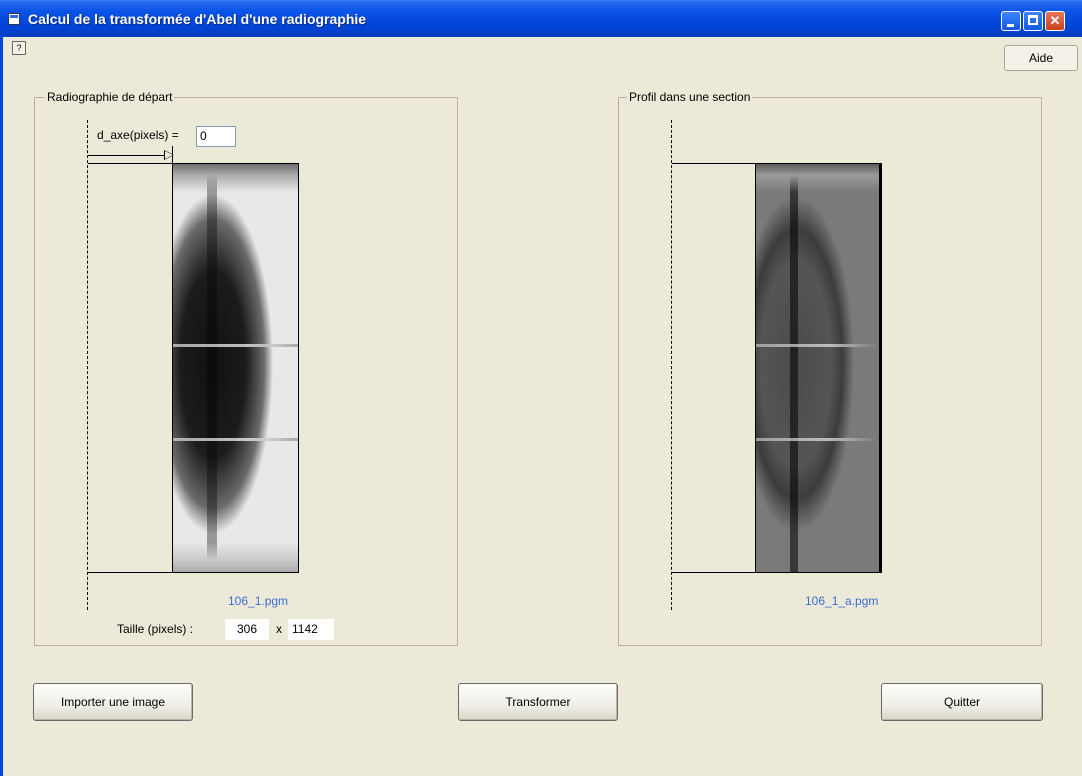  What do you see at coordinates (1033, 21) in the screenshot?
I see `maximize-button` at bounding box center [1033, 21].